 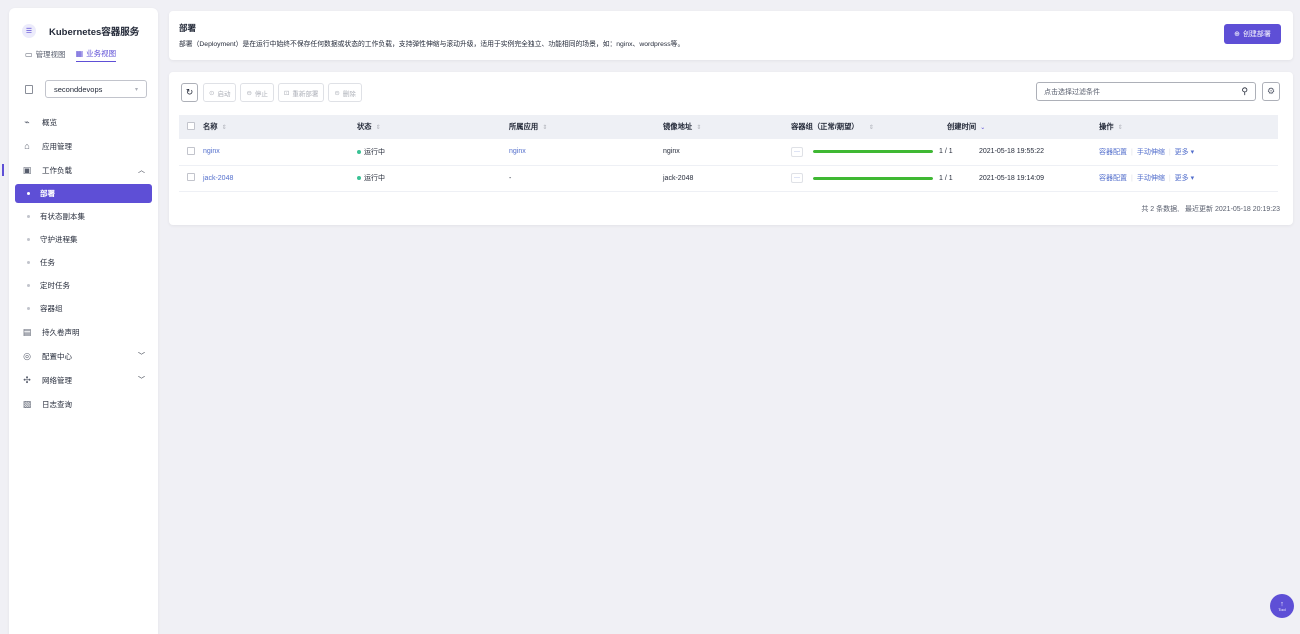 What do you see at coordinates (433, 127) in the screenshot?
I see `col-header-status: 状态 ⇕` at bounding box center [433, 127].